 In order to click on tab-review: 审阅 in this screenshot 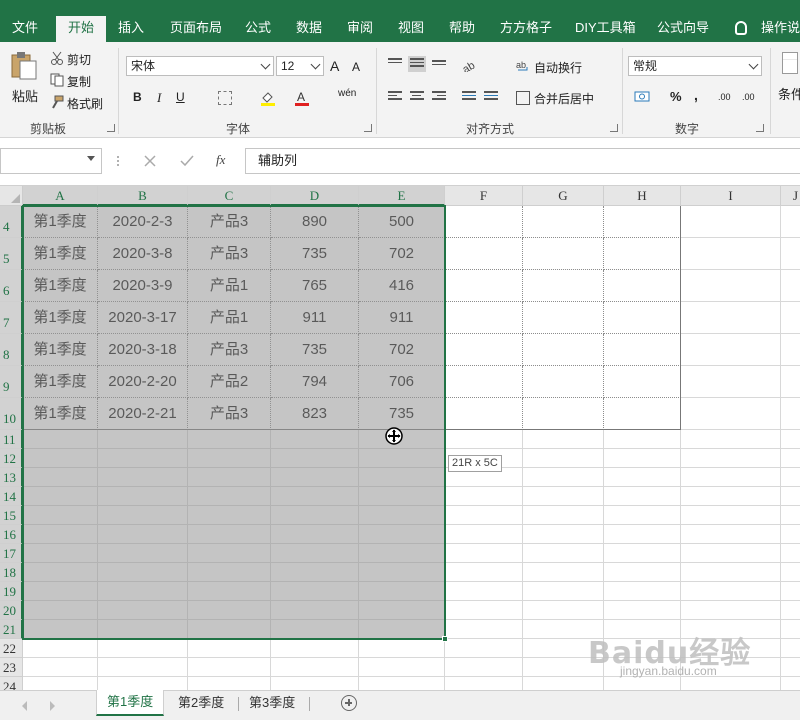, I will do `click(360, 28)`.